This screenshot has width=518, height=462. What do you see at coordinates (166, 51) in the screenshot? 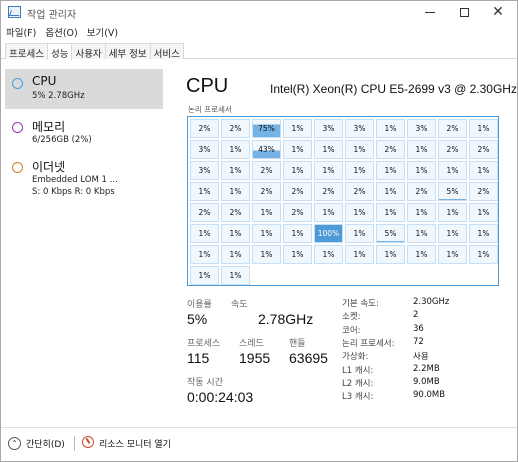
I see `tab-services: 서비스` at bounding box center [166, 51].